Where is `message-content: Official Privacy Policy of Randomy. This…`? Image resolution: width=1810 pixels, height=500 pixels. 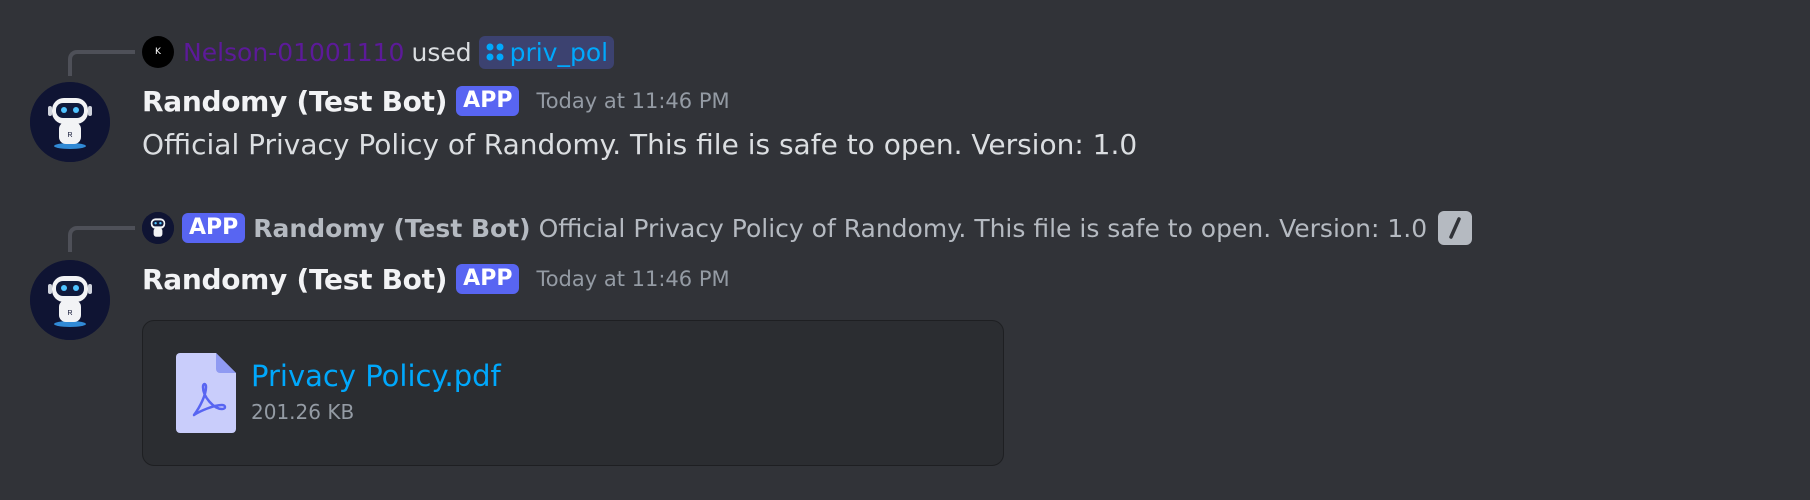 message-content: Official Privacy Policy of Randomy. This… is located at coordinates (639, 144).